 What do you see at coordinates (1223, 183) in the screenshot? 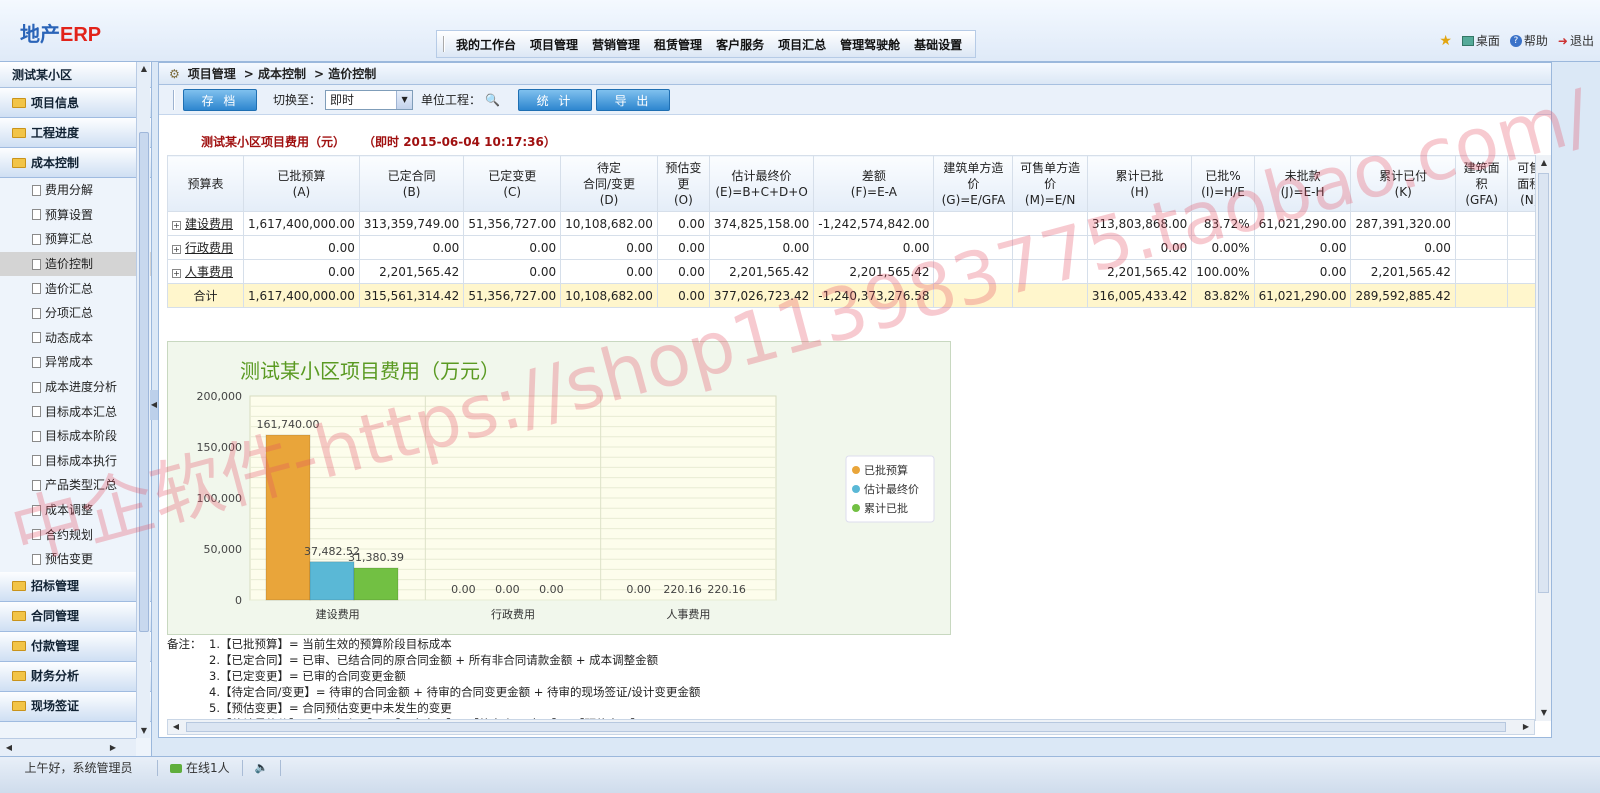
I see `column-header: 已批% (I)=H/E` at bounding box center [1223, 183].